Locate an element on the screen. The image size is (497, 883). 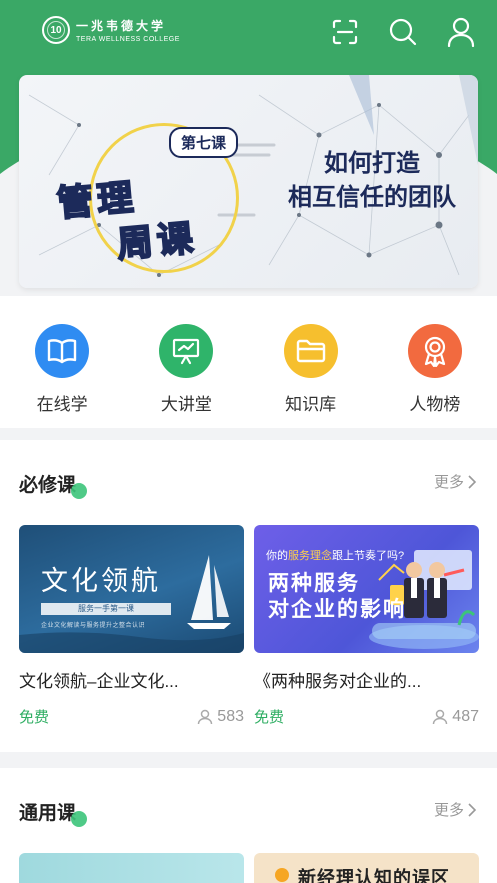
thumbnail-title-line1: 两种服务 is located at coordinates (314, 583).